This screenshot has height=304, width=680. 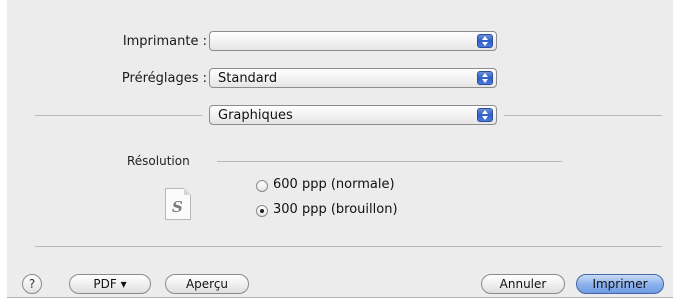 I want to click on divider-right, so click(x=583, y=115).